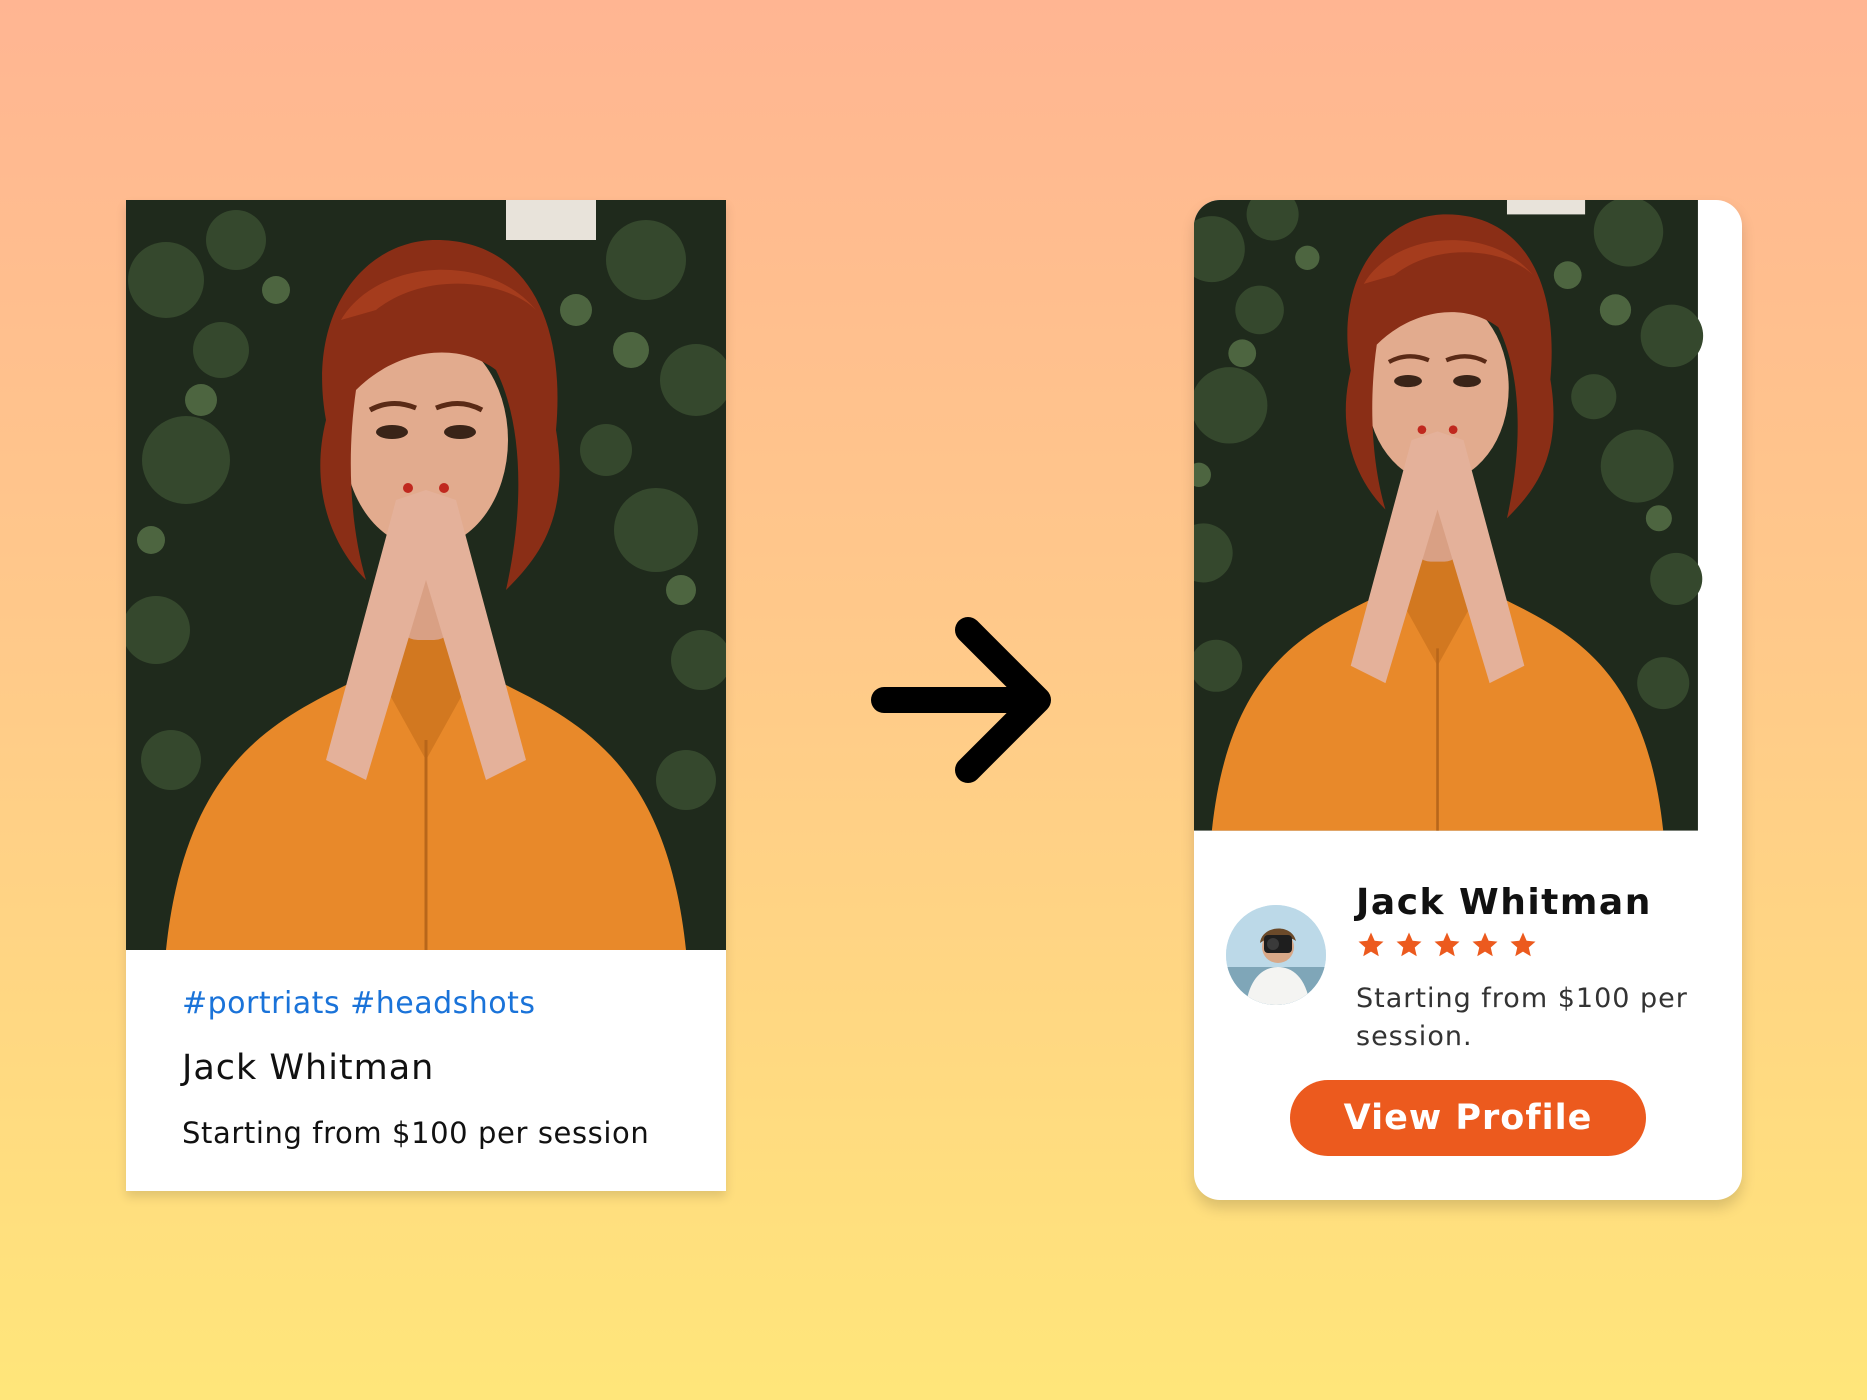 This screenshot has height=1400, width=1867. What do you see at coordinates (1276, 955) in the screenshot?
I see `avatar` at bounding box center [1276, 955].